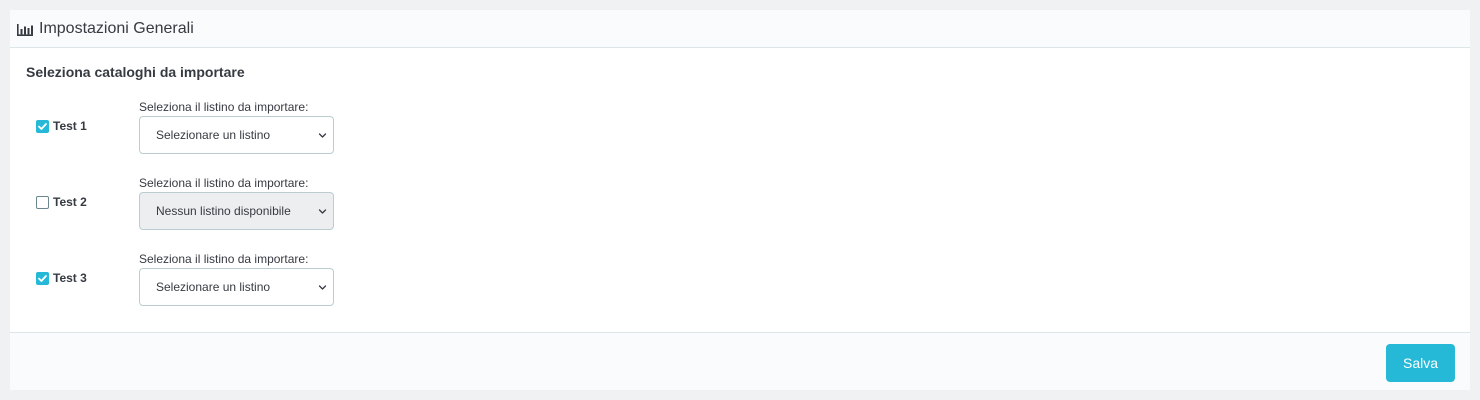 The width and height of the screenshot is (1480, 400). Describe the element at coordinates (70, 202) in the screenshot. I see `catalog-label: Test 2` at that location.